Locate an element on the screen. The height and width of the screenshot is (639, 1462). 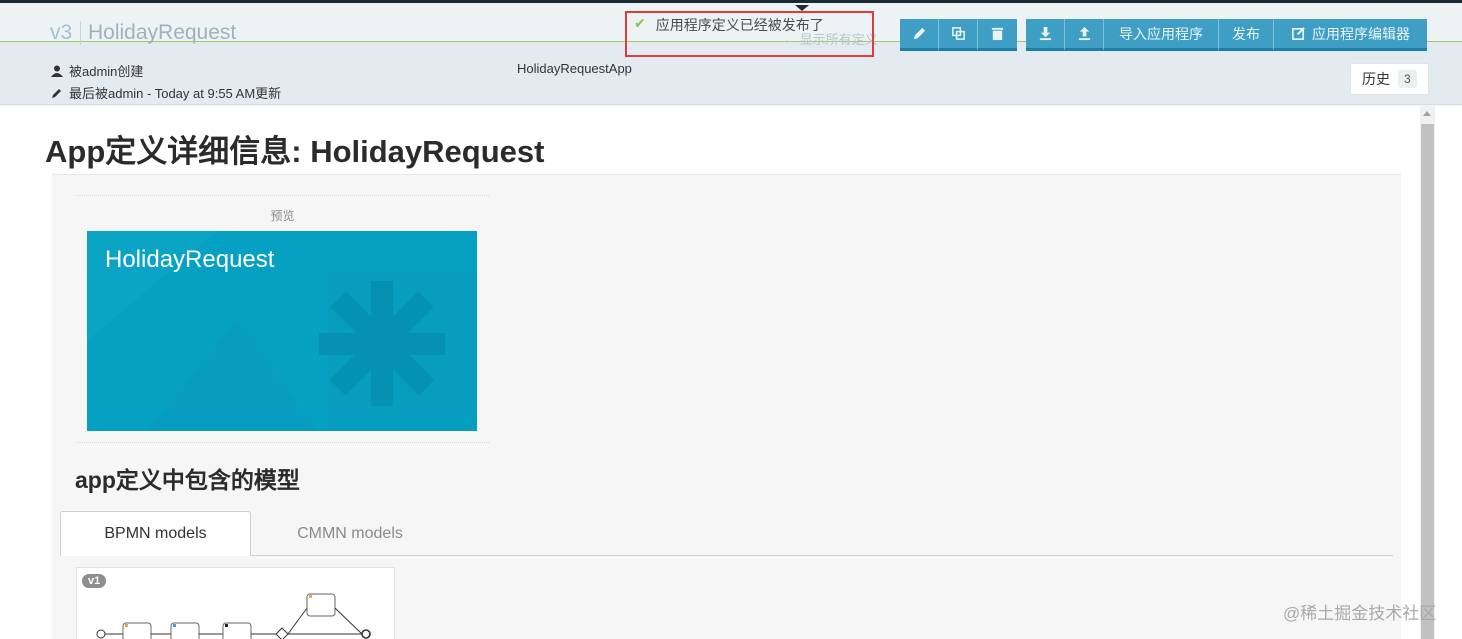
model-thumbnail-card: v1 is located at coordinates (235, 603).